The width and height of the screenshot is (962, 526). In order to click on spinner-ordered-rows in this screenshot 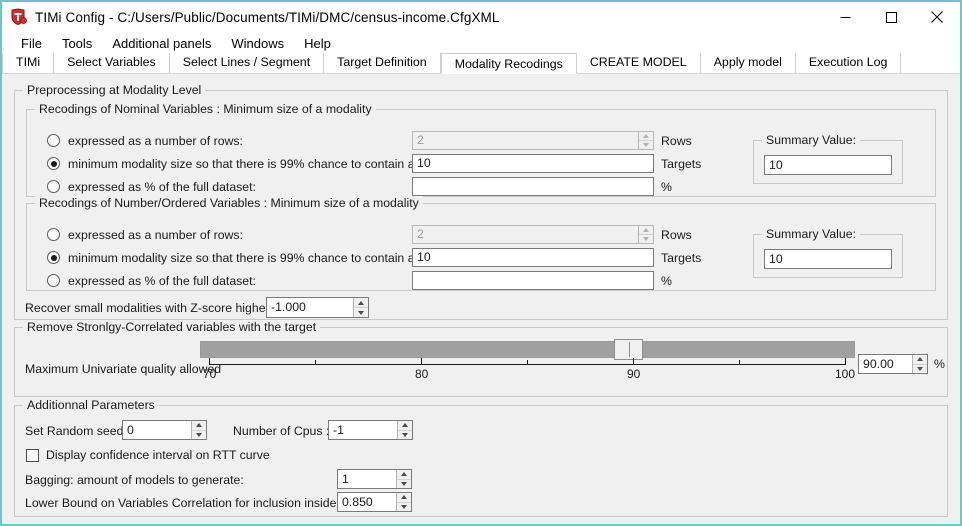, I will do `click(645, 234)`.